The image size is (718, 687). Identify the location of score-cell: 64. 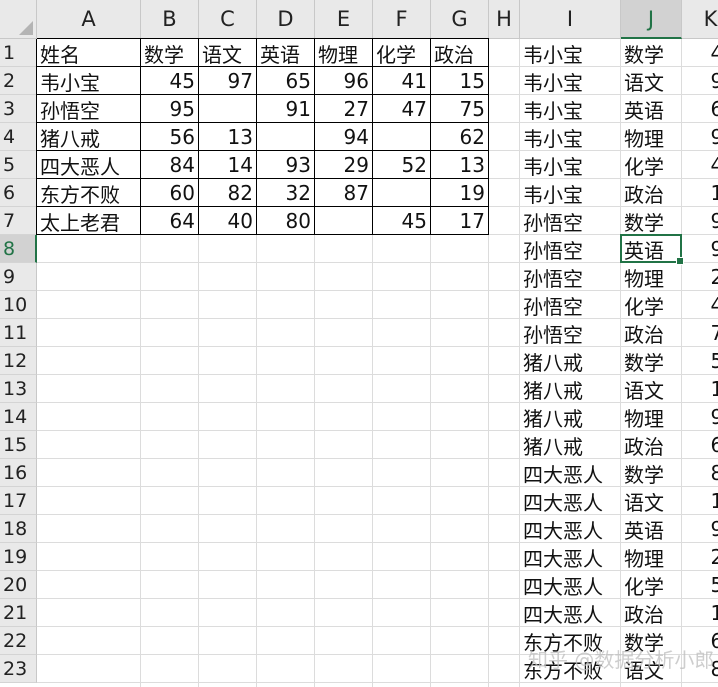
(170, 221).